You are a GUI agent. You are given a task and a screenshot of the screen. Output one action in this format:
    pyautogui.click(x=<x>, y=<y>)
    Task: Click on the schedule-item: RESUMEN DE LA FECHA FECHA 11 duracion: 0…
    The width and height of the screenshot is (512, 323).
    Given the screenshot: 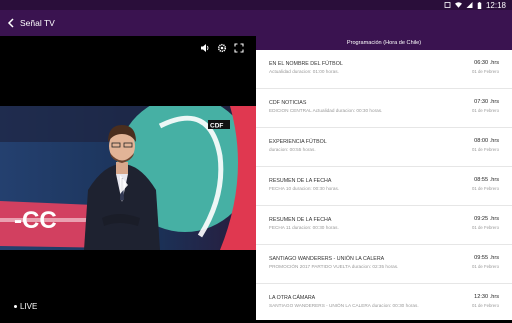 What is the action you would take?
    pyautogui.click(x=384, y=225)
    